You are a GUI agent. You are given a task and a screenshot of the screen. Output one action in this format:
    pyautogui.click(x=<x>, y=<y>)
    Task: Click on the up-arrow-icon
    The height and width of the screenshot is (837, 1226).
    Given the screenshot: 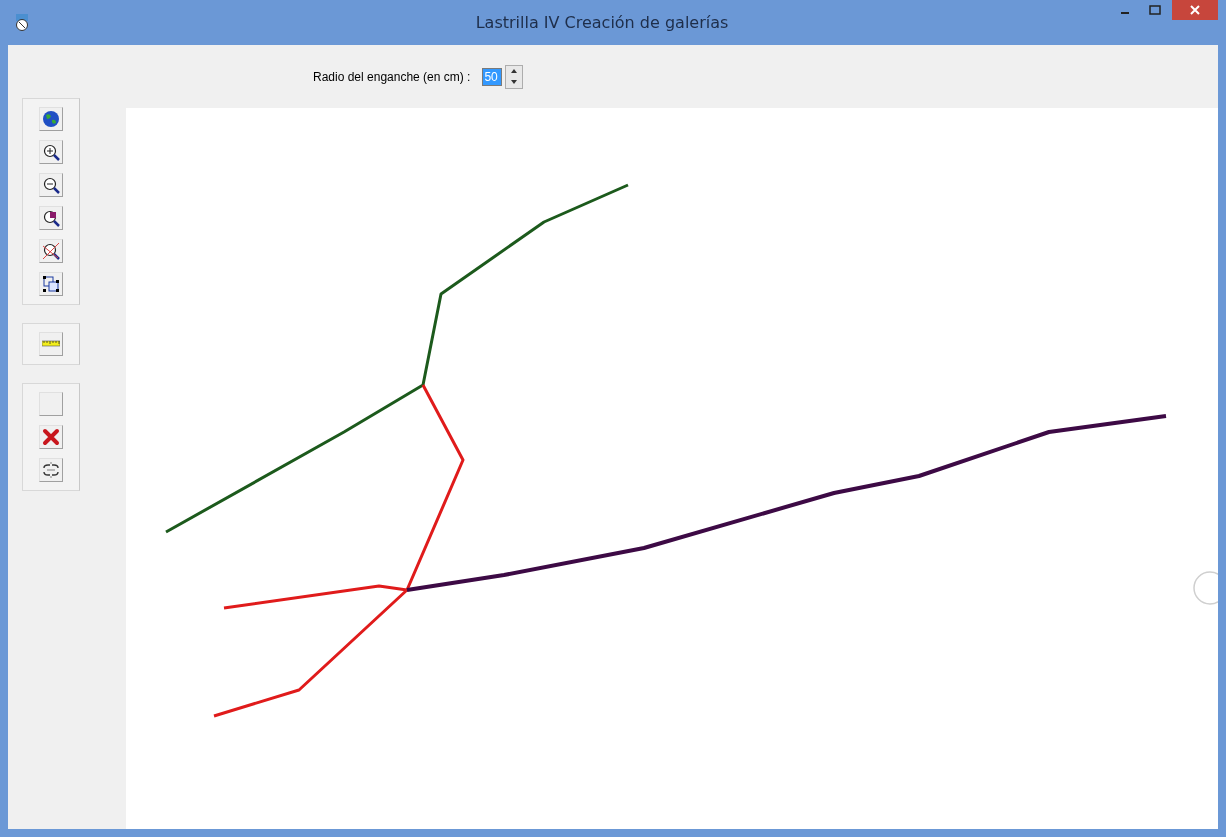 What is the action you would take?
    pyautogui.click(x=514, y=71)
    